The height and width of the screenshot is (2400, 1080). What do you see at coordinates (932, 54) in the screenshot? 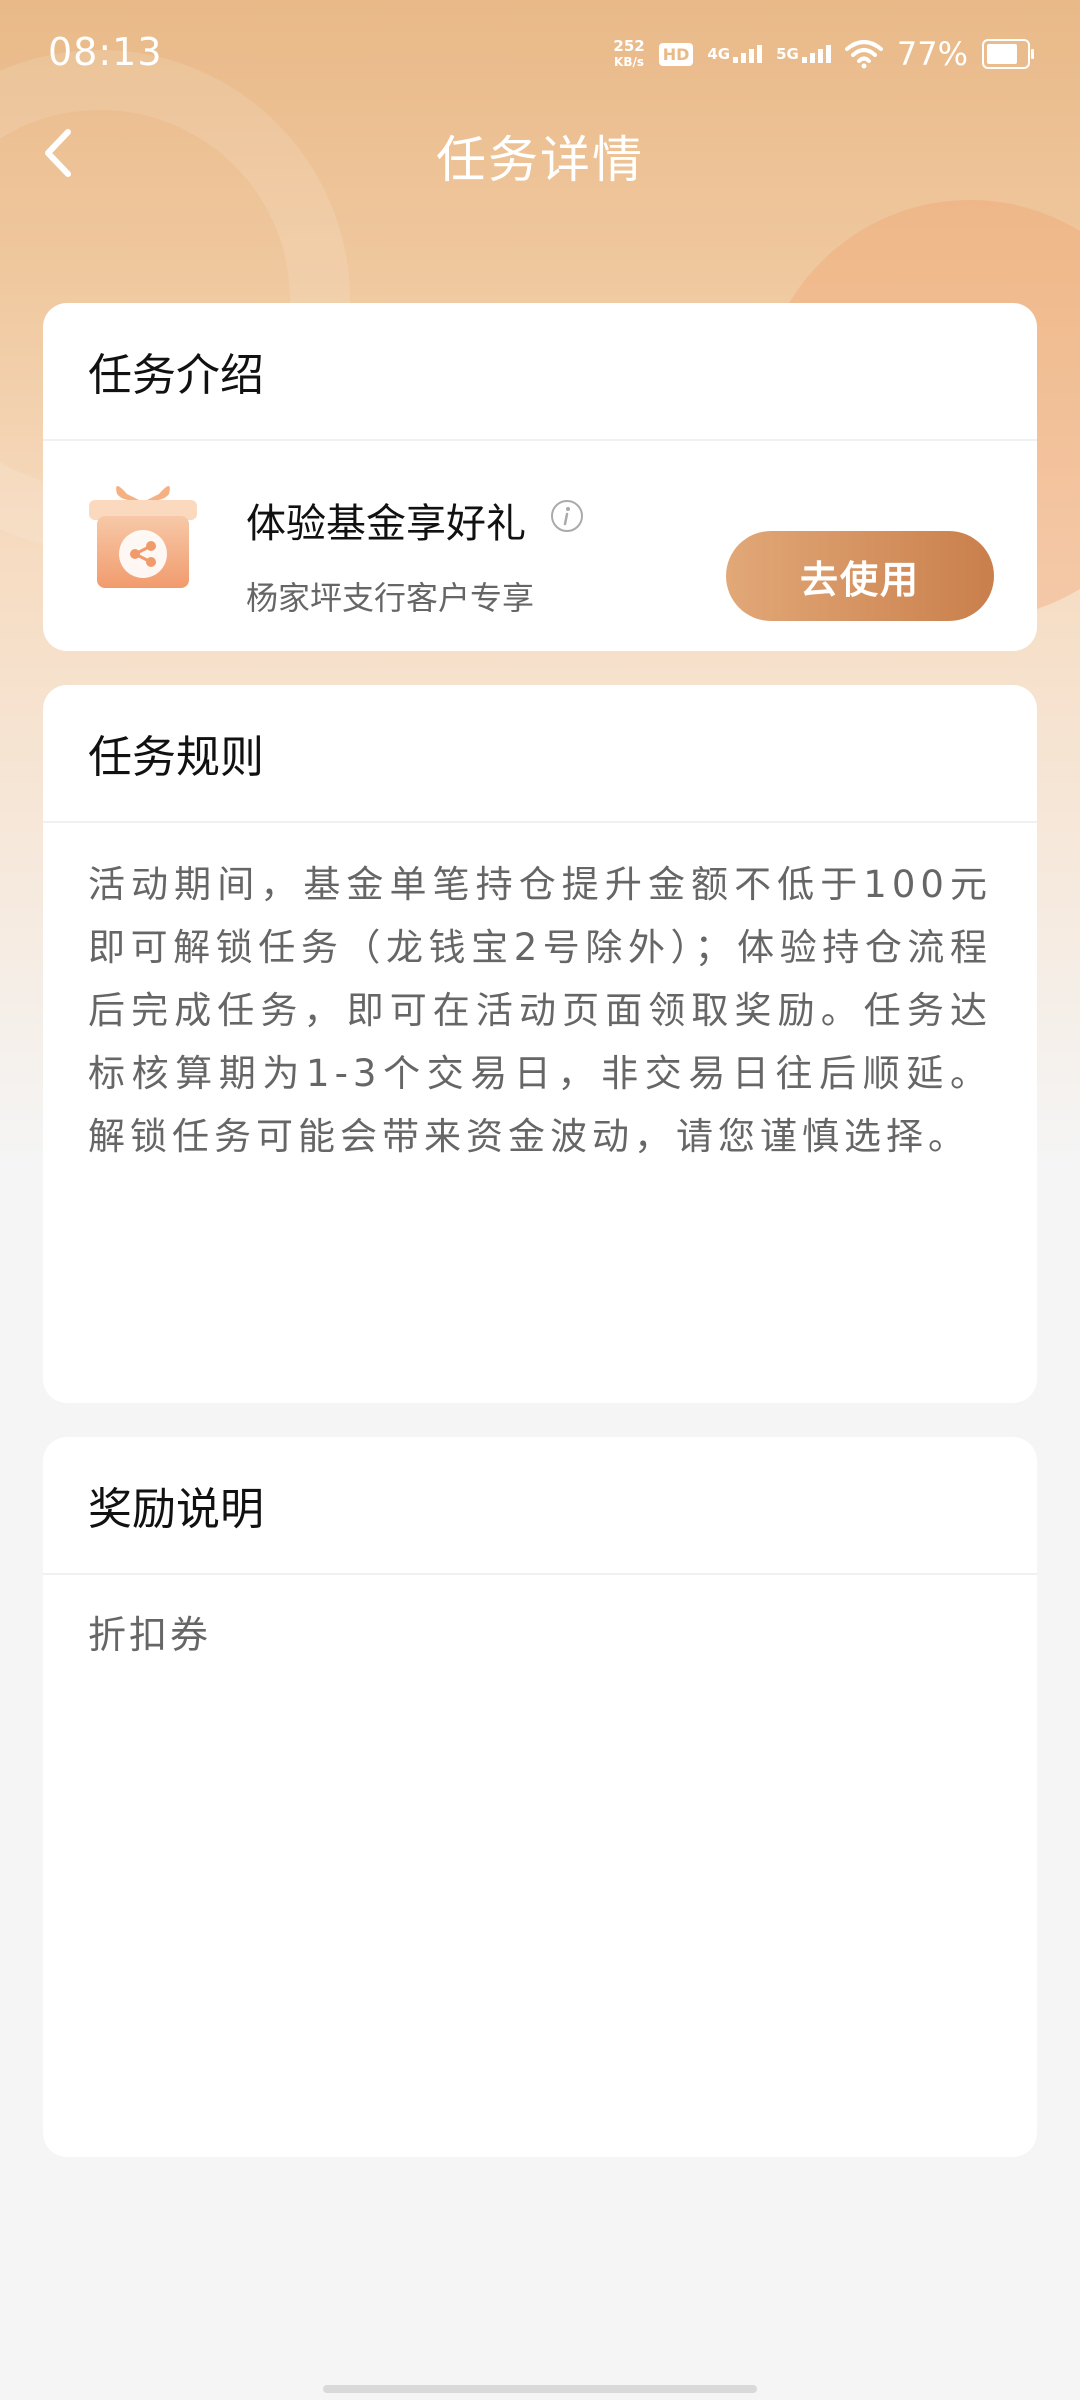
I see `battery-percent: 77%` at bounding box center [932, 54].